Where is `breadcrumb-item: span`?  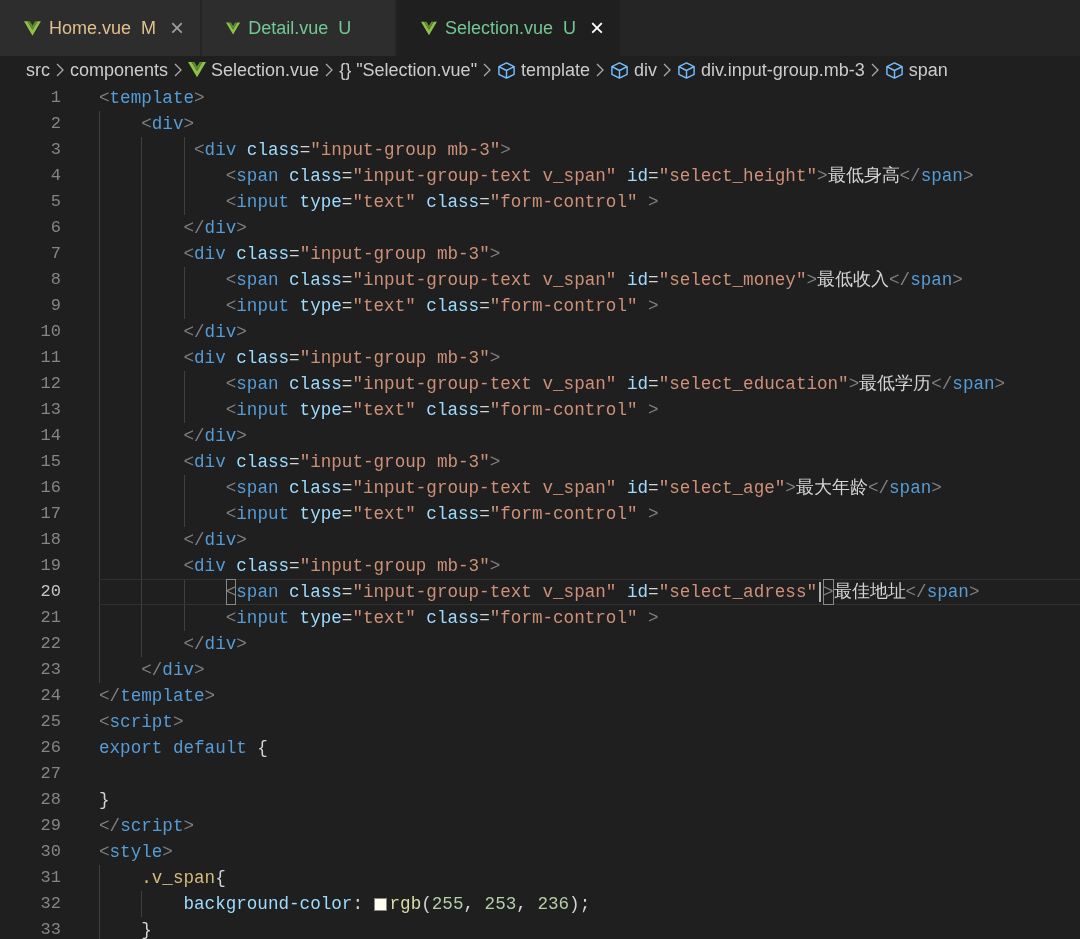
breadcrumb-item: span is located at coordinates (928, 70).